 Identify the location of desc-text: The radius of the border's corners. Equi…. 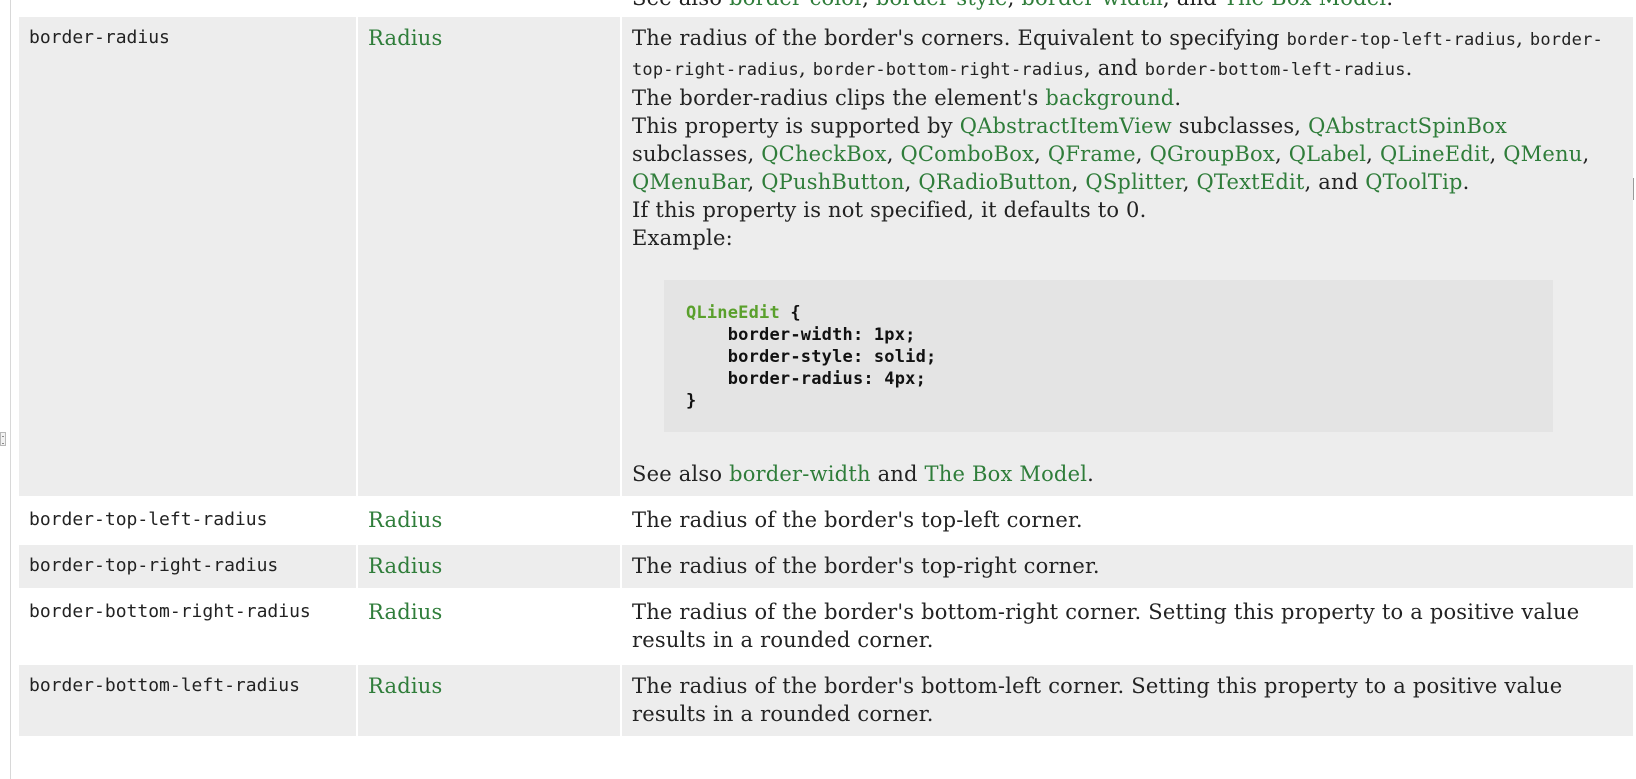
(959, 38).